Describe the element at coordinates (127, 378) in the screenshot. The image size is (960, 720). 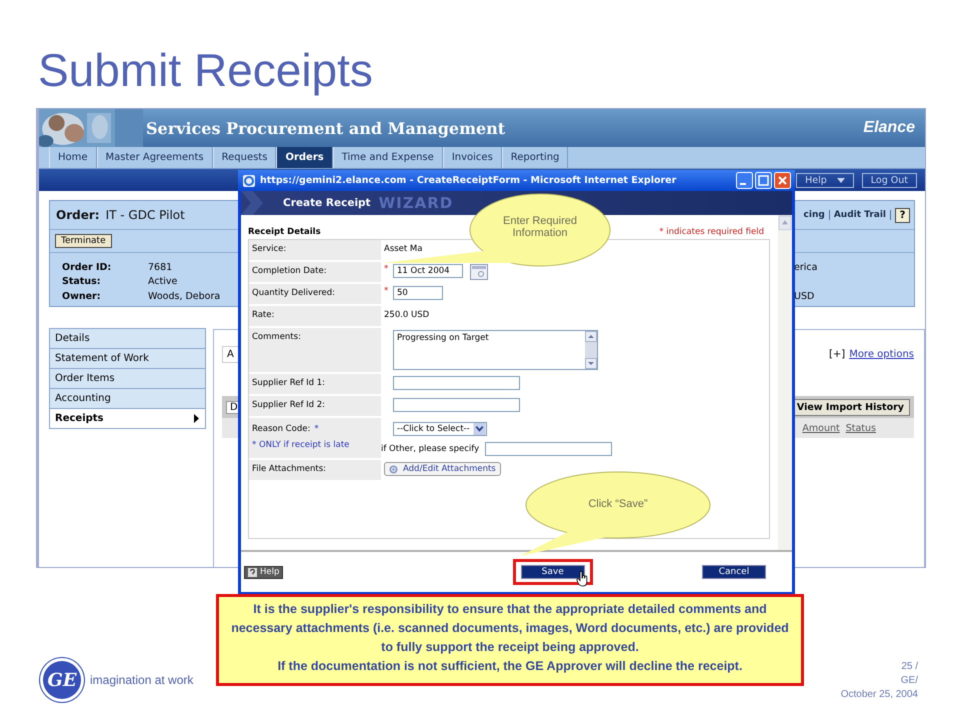
I see `menu-item: Order Items` at that location.